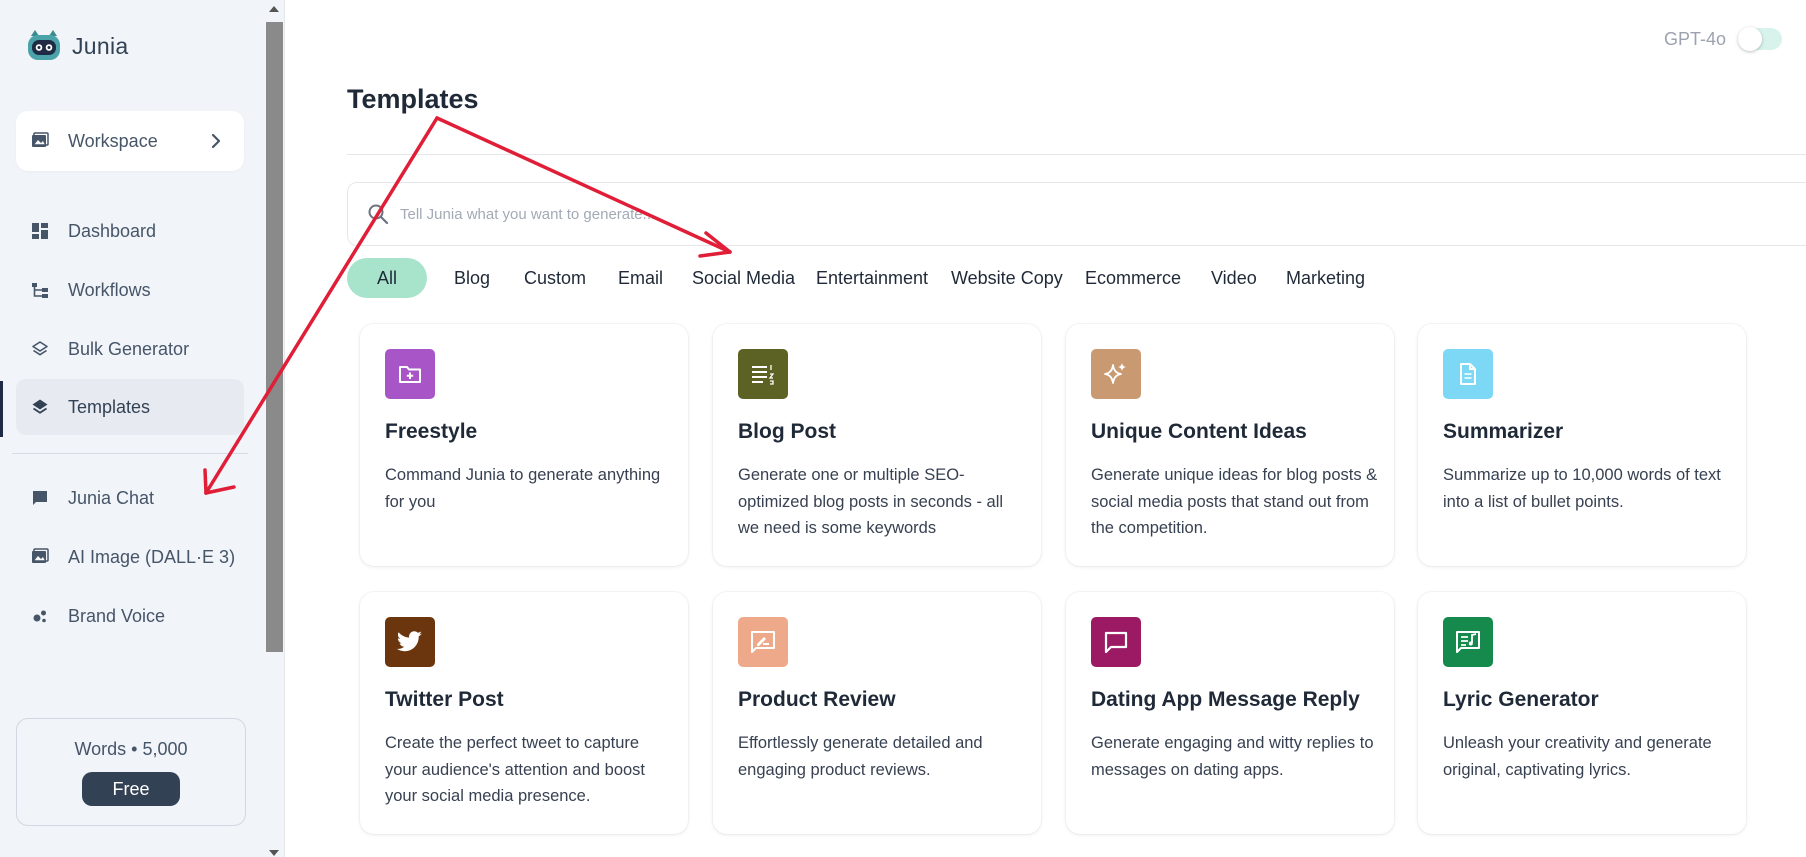  I want to click on sidebar-item-brand-voice: Brand Voice, so click(130, 616).